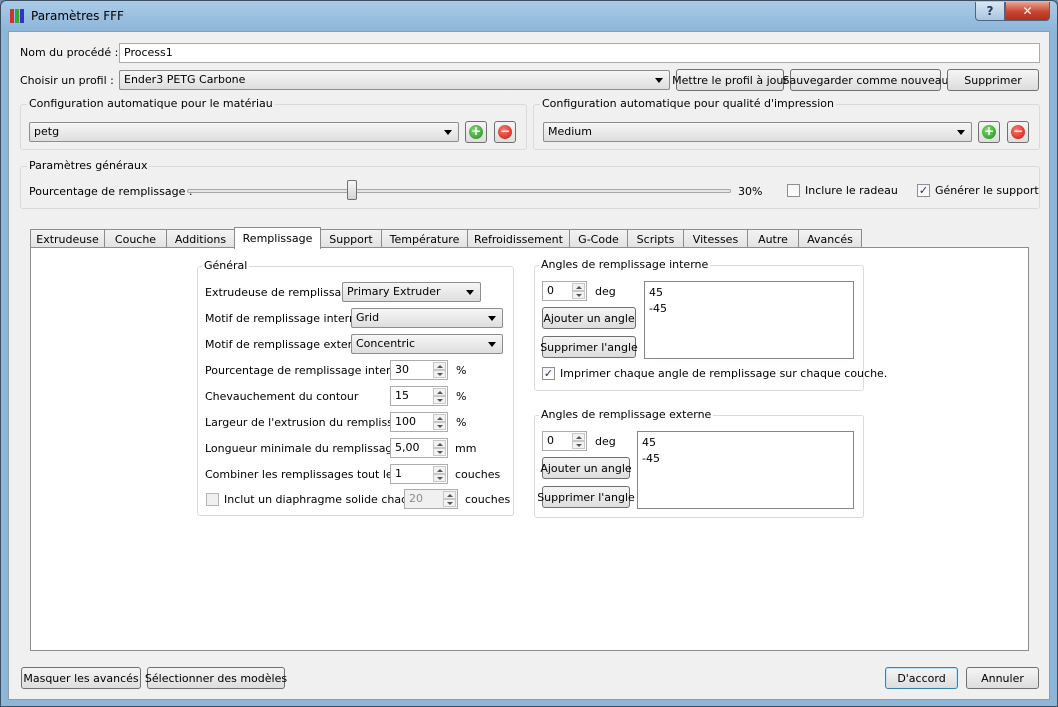 This screenshot has width=1058, height=707. What do you see at coordinates (419, 474) in the screenshot?
I see `combine-spinbox: 1` at bounding box center [419, 474].